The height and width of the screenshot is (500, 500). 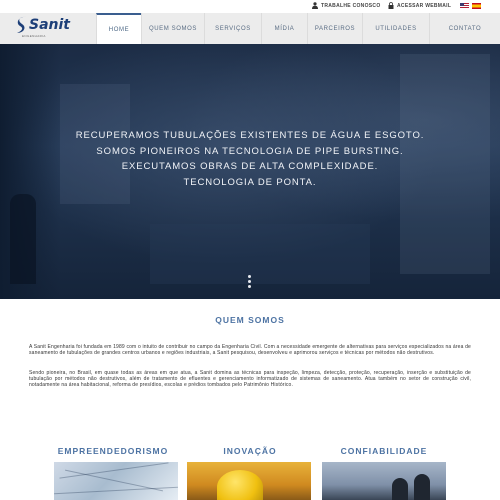 I want to click on workers-image, so click(x=384, y=481).